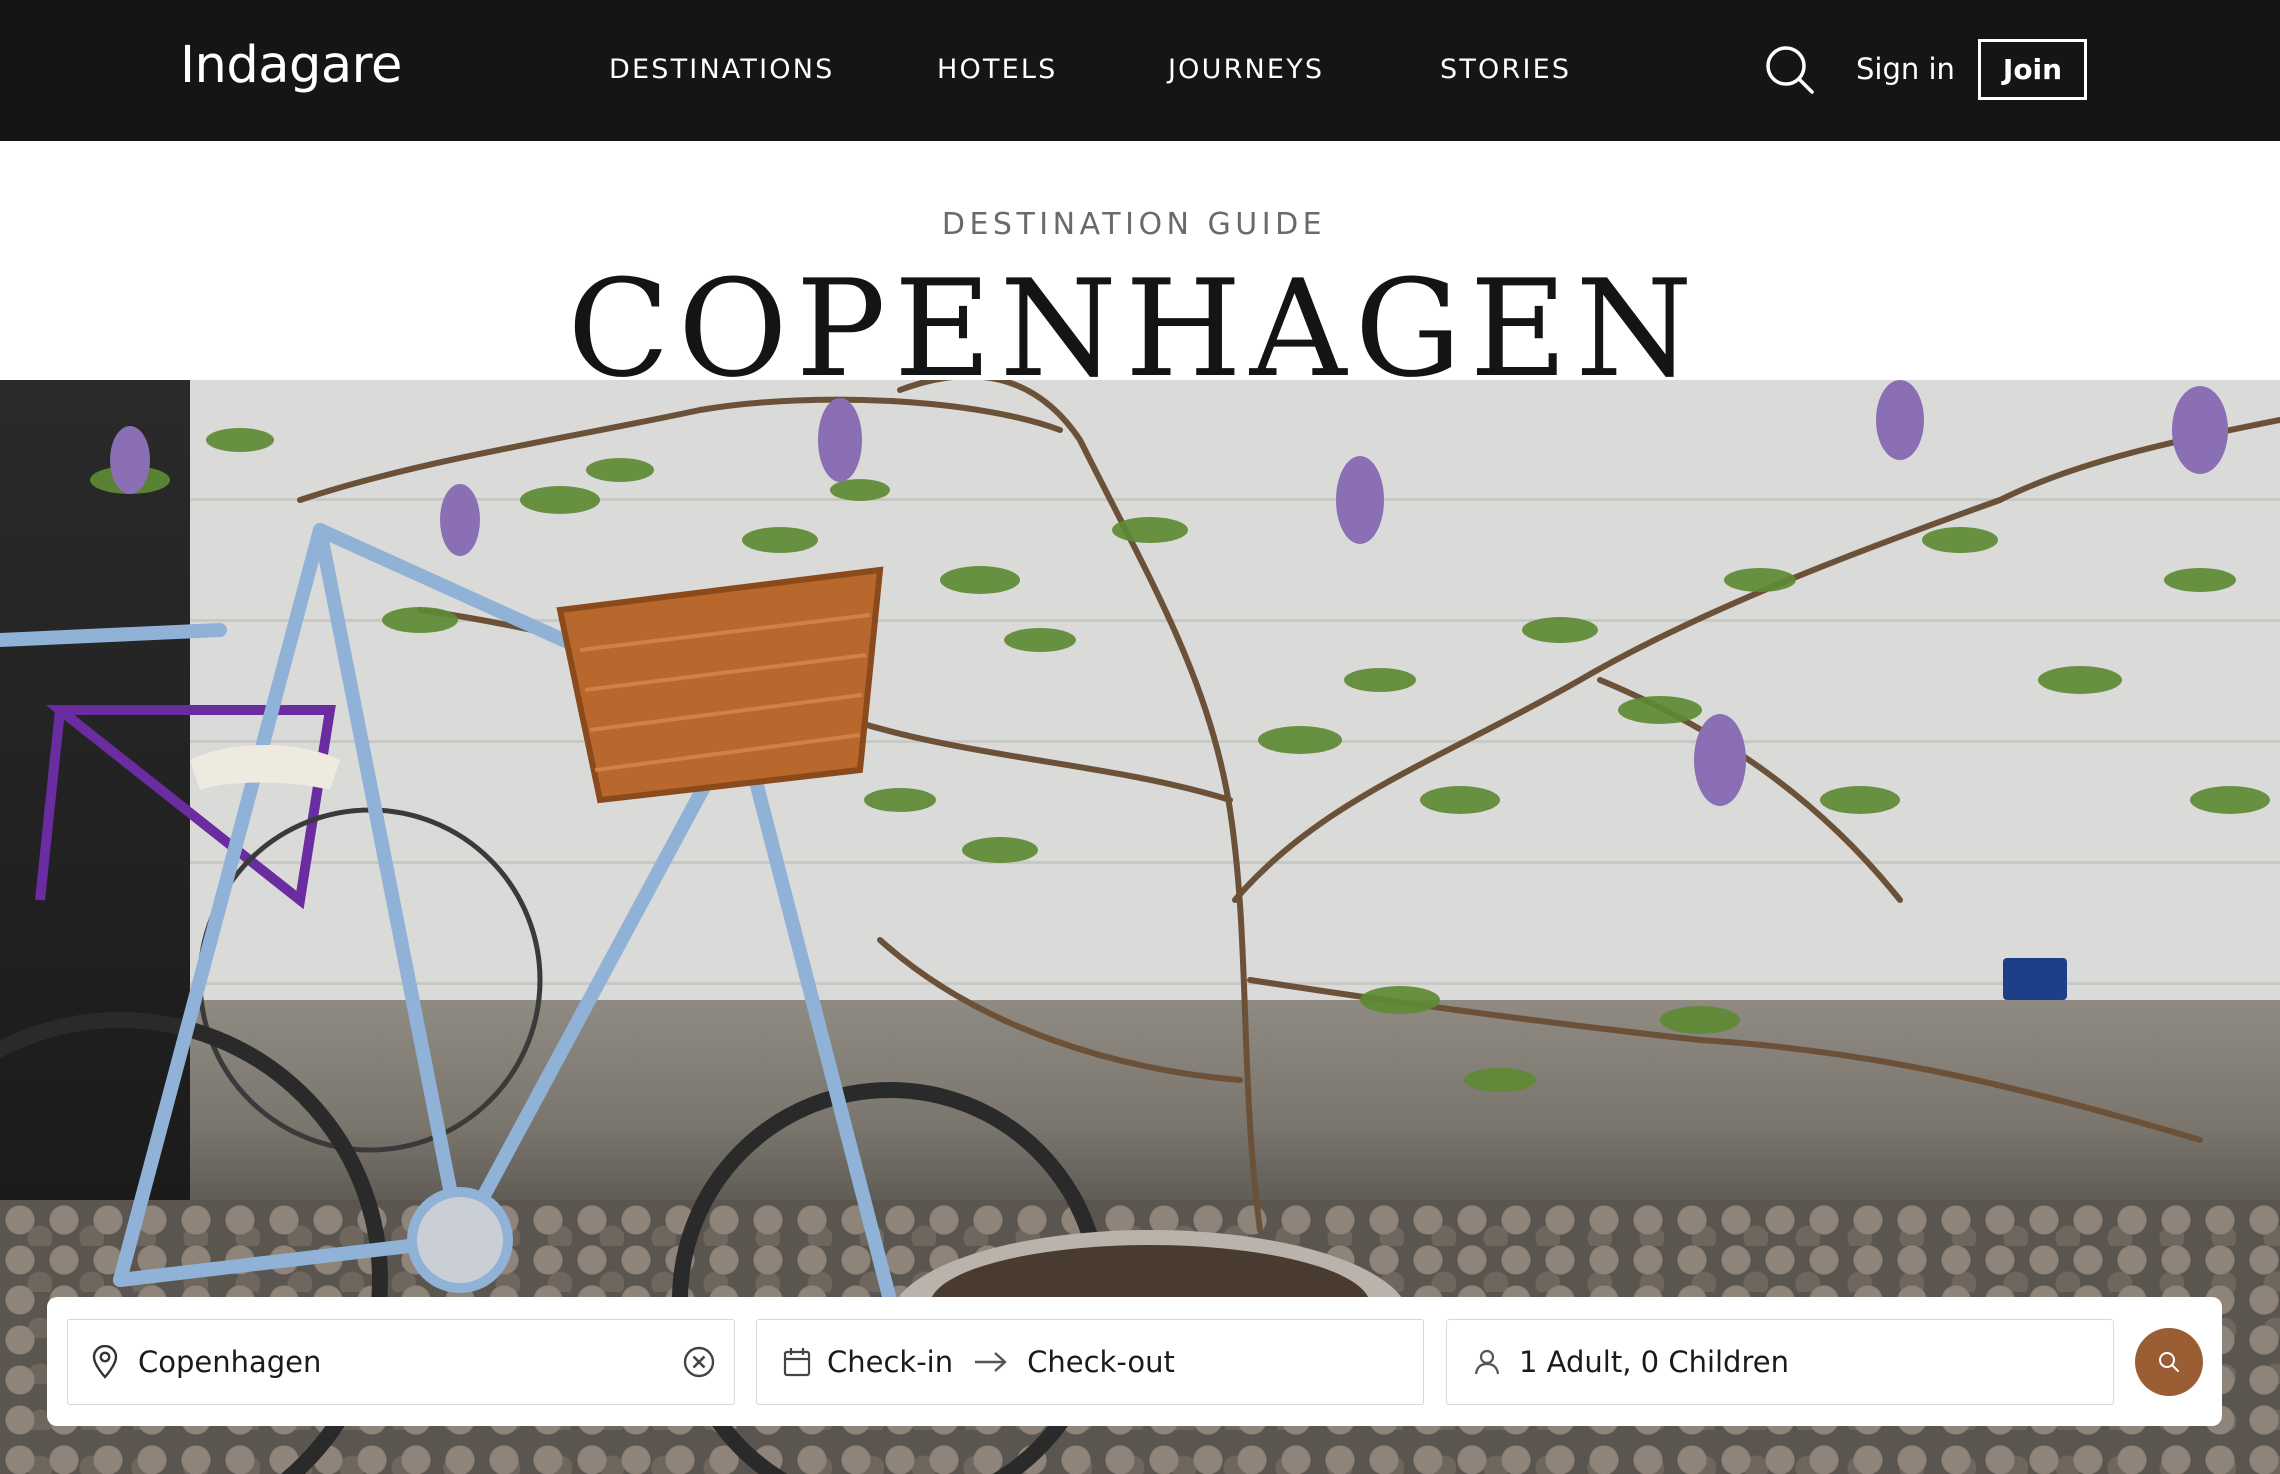  I want to click on guests-value: 1 Adult, 0 Children, so click(1654, 1362).